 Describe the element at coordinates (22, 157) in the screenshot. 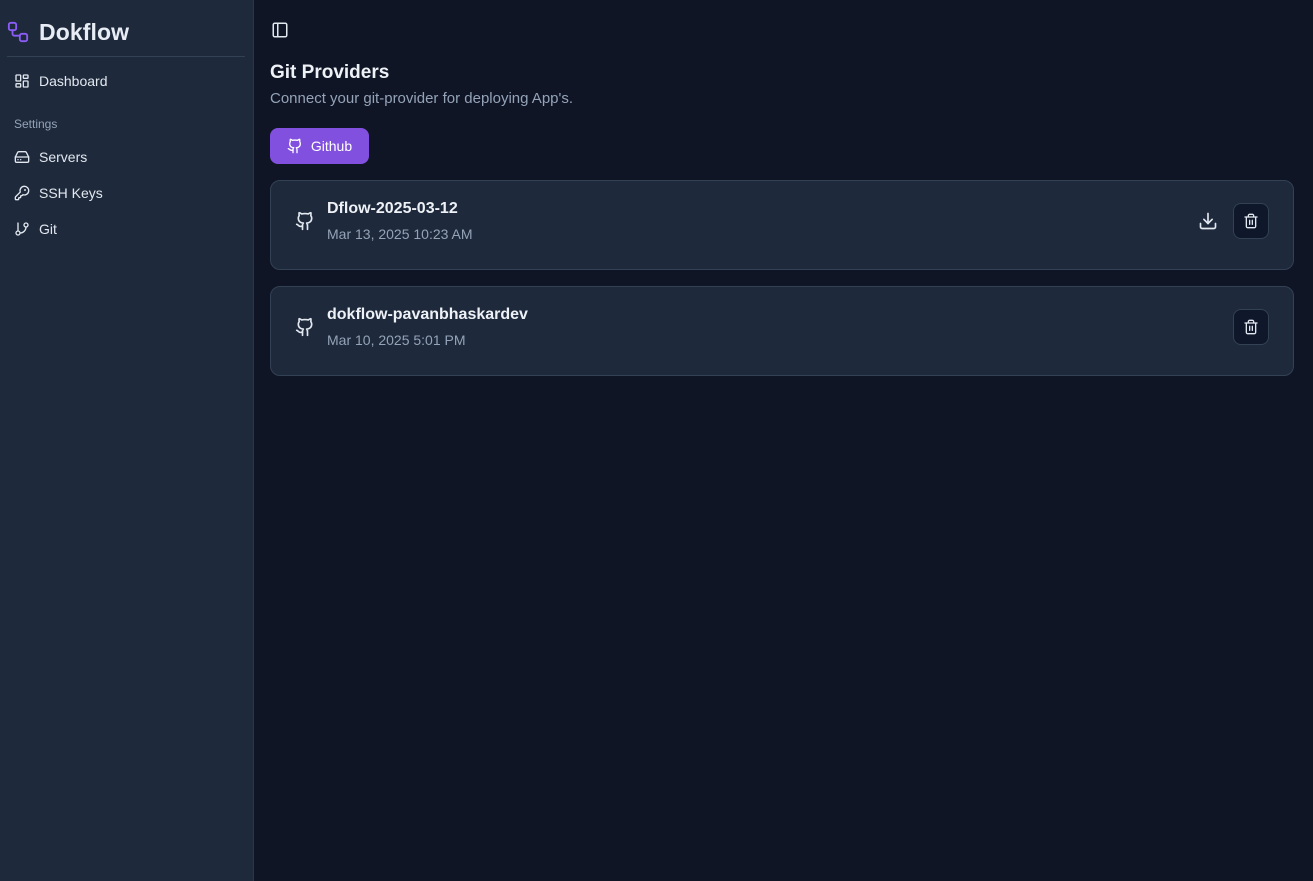

I see `hard-drive-icon` at that location.